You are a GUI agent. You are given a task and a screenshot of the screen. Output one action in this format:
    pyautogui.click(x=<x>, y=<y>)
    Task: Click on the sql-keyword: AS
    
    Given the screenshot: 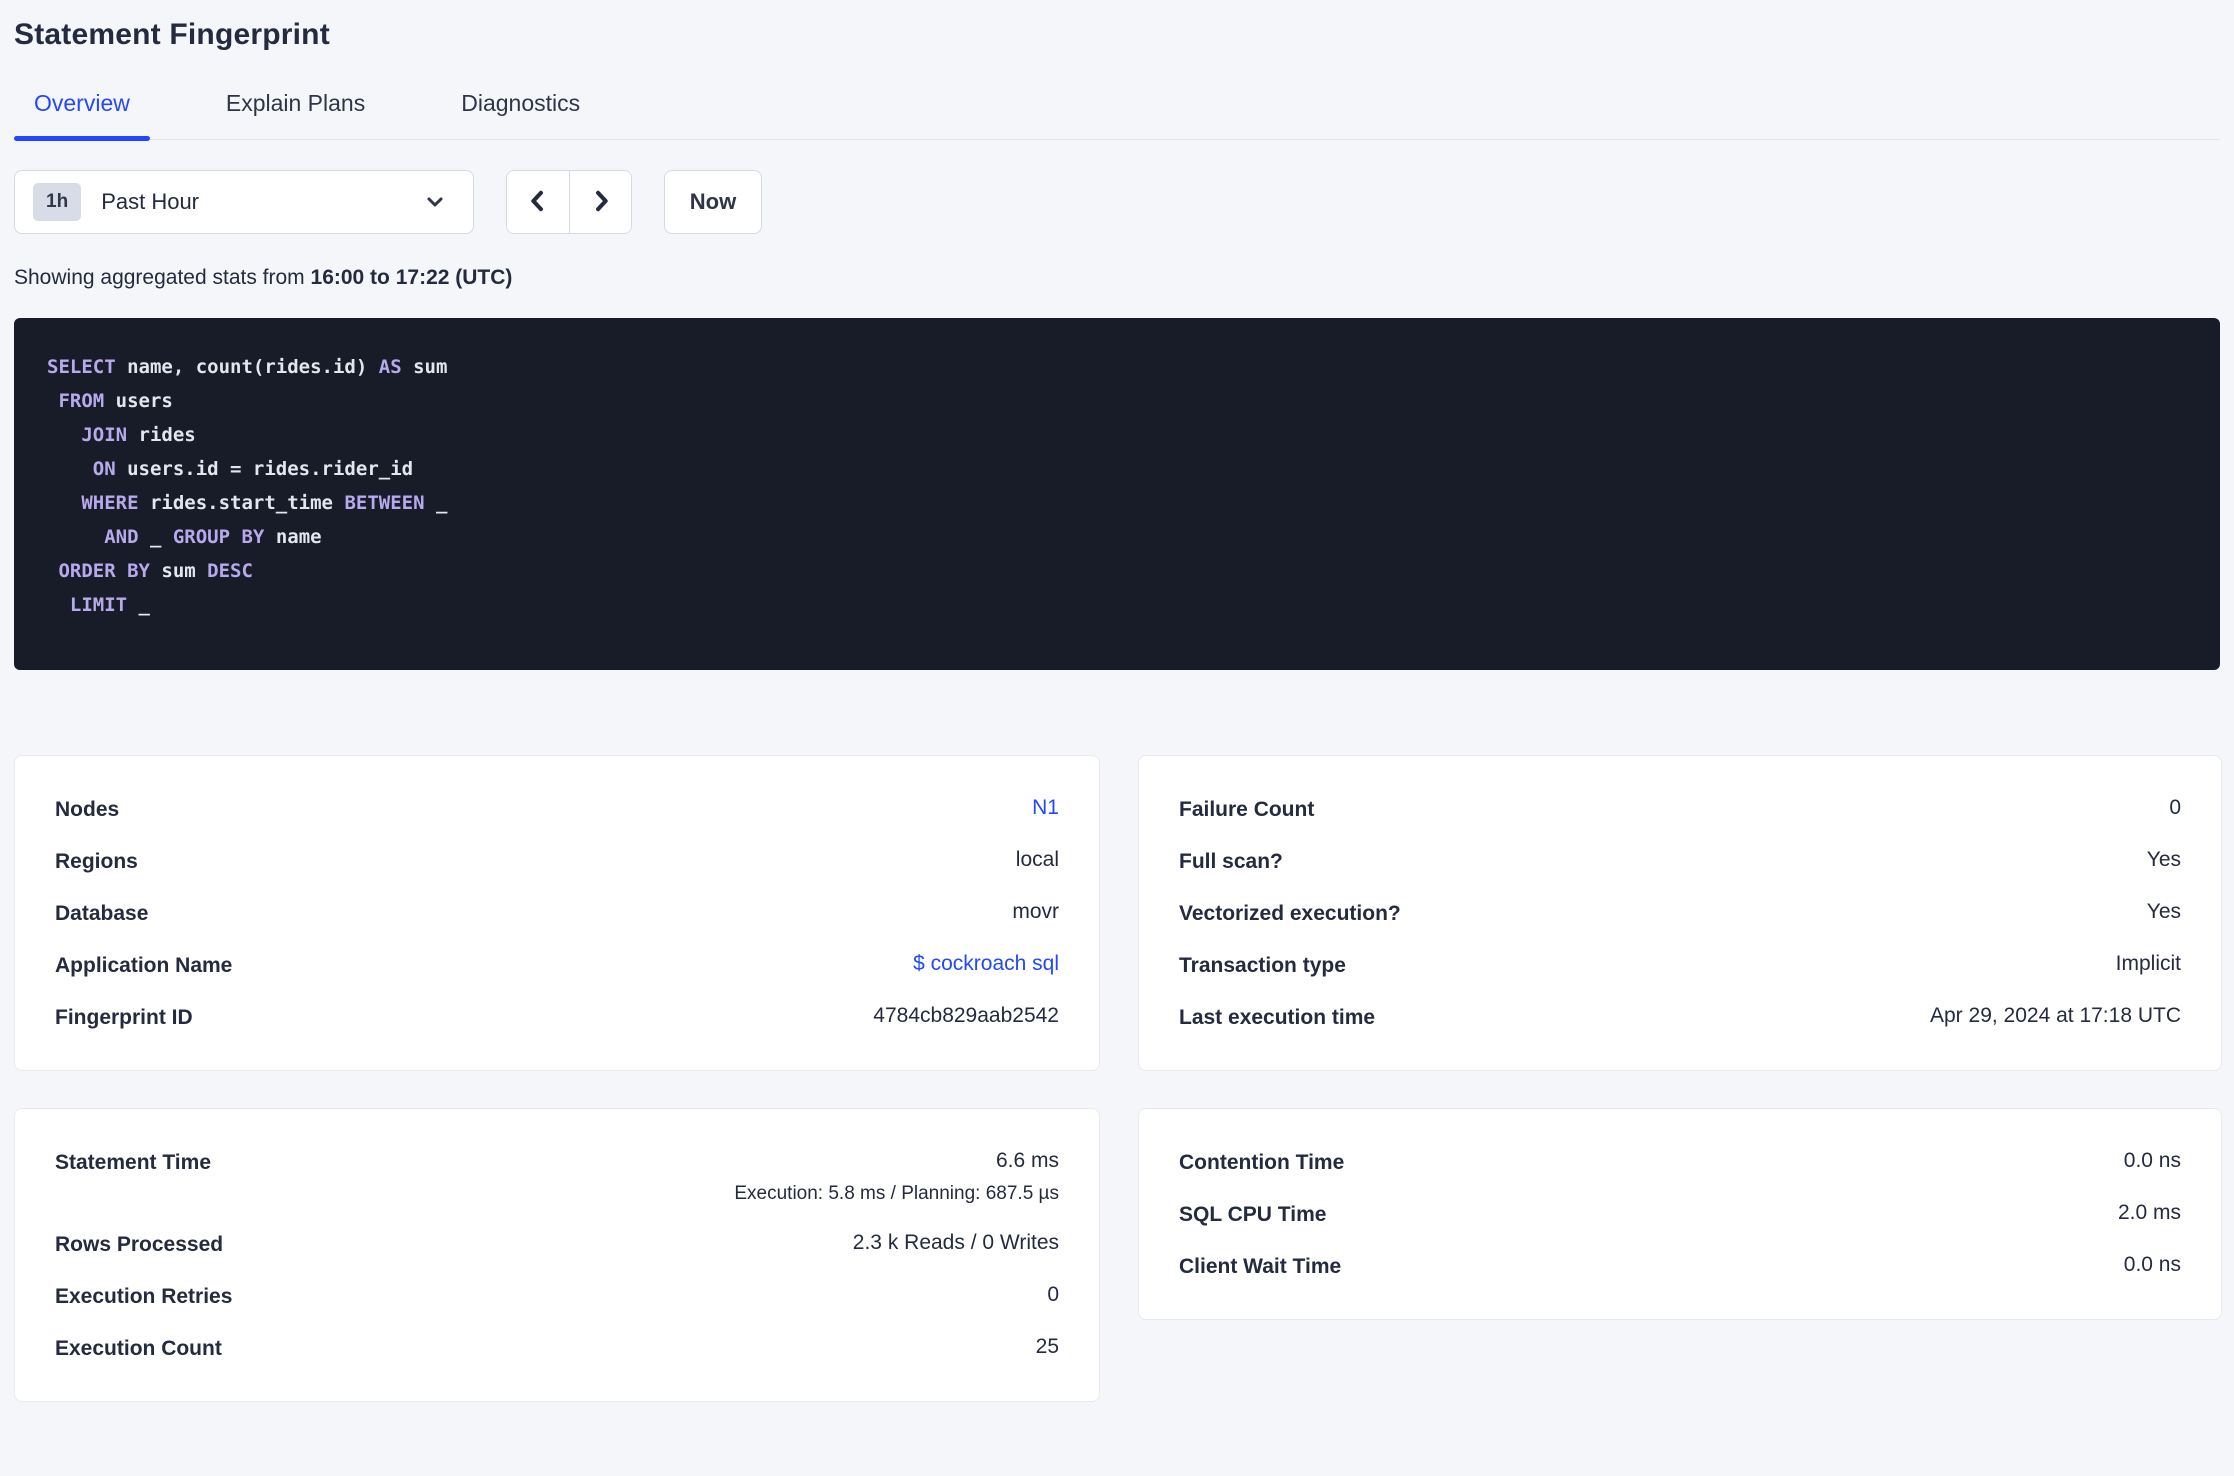 What is the action you would take?
    pyautogui.click(x=390, y=367)
    